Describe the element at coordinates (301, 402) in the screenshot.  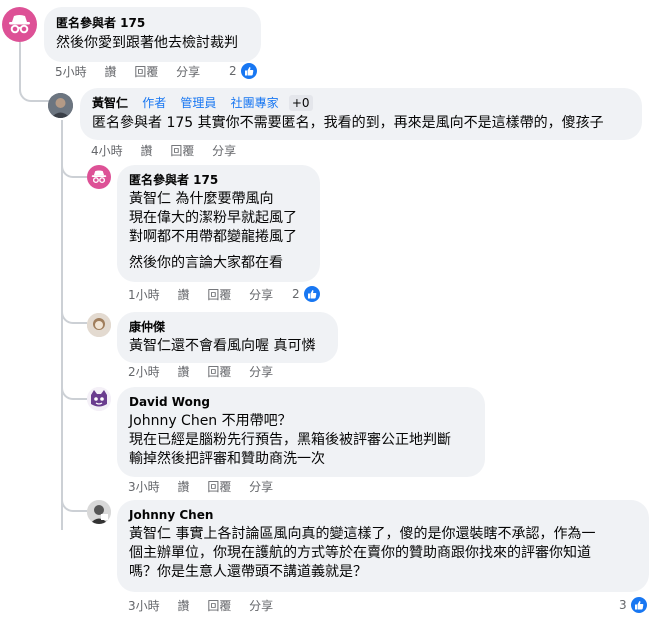
I see `comment-author: David Wong` at that location.